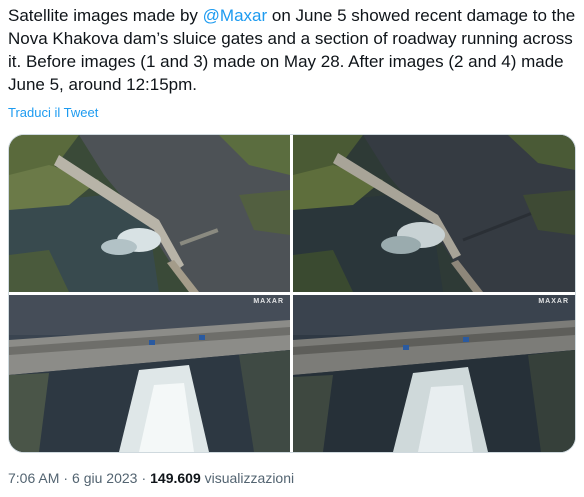  What do you see at coordinates (553, 301) in the screenshot?
I see `maxar-watermark-2: MAXAR` at bounding box center [553, 301].